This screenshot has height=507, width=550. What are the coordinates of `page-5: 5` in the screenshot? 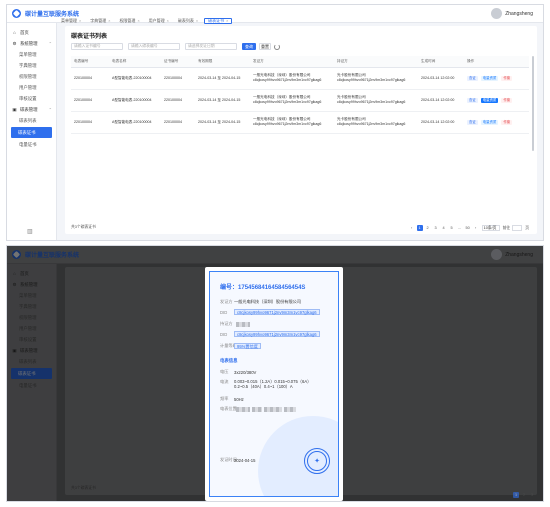 It's located at (452, 228).